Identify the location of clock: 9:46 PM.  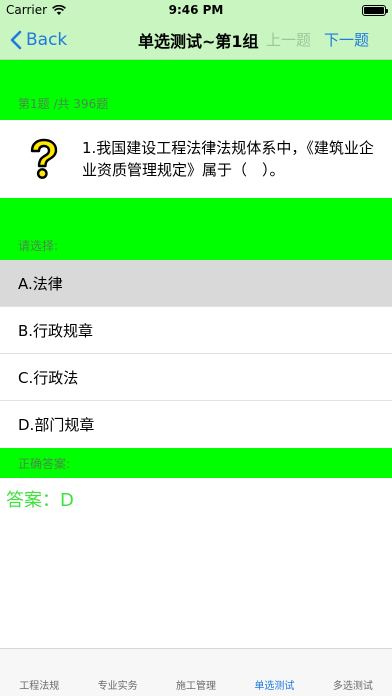
(196, 10).